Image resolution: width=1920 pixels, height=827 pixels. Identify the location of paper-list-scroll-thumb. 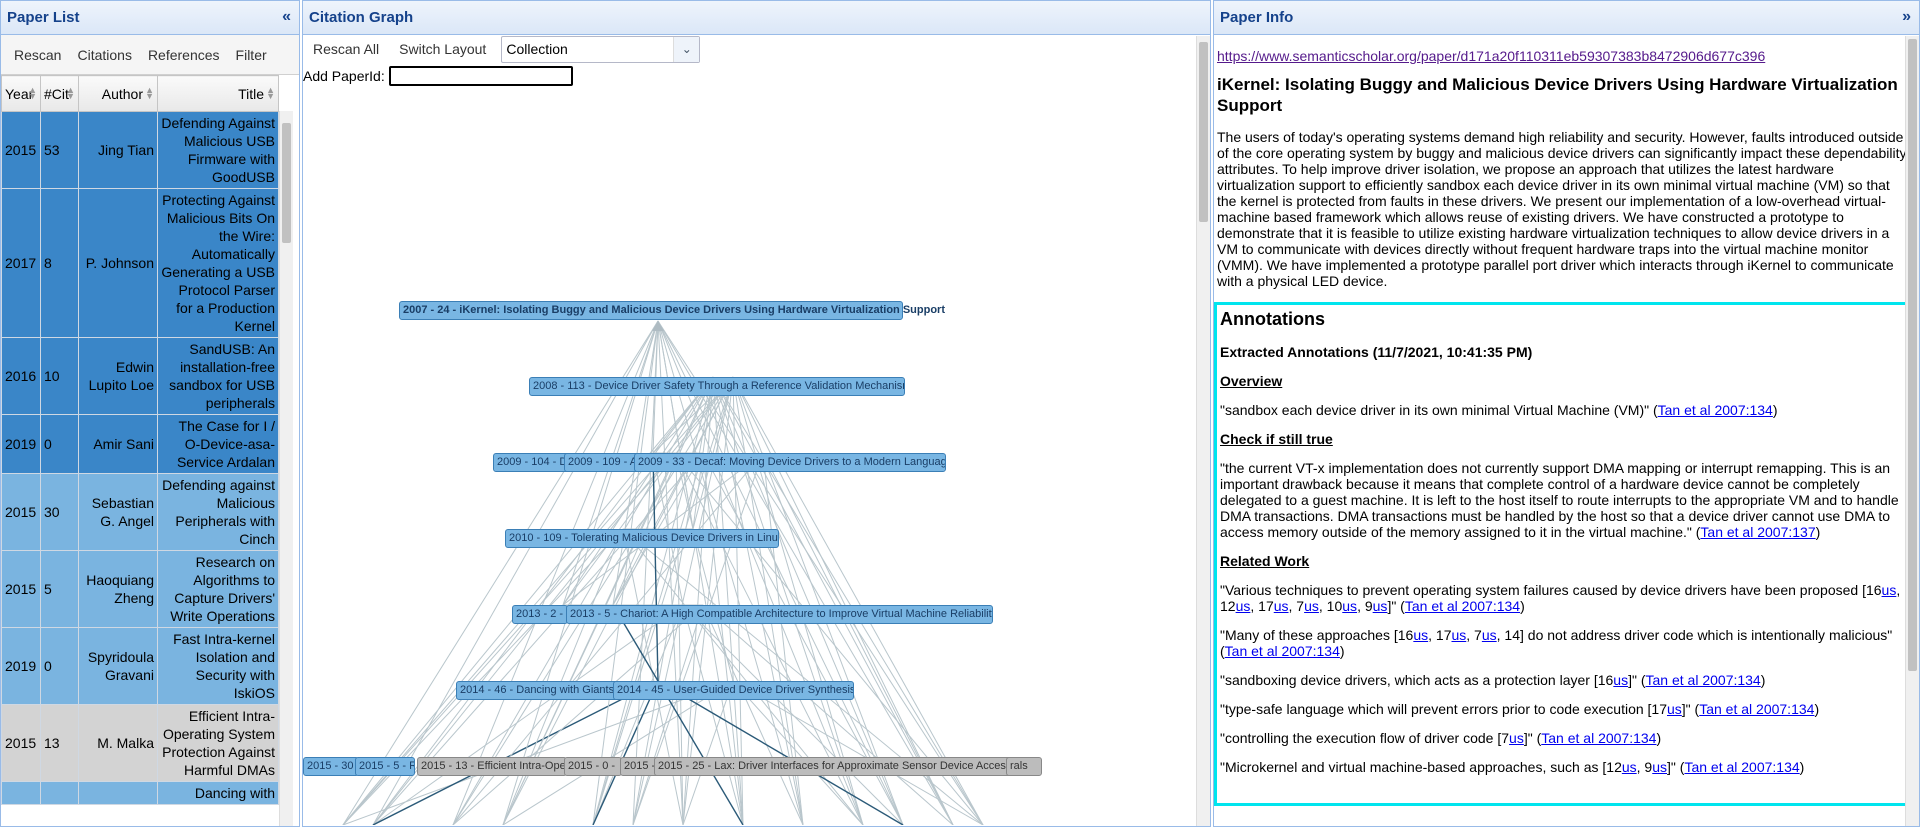
(286, 183).